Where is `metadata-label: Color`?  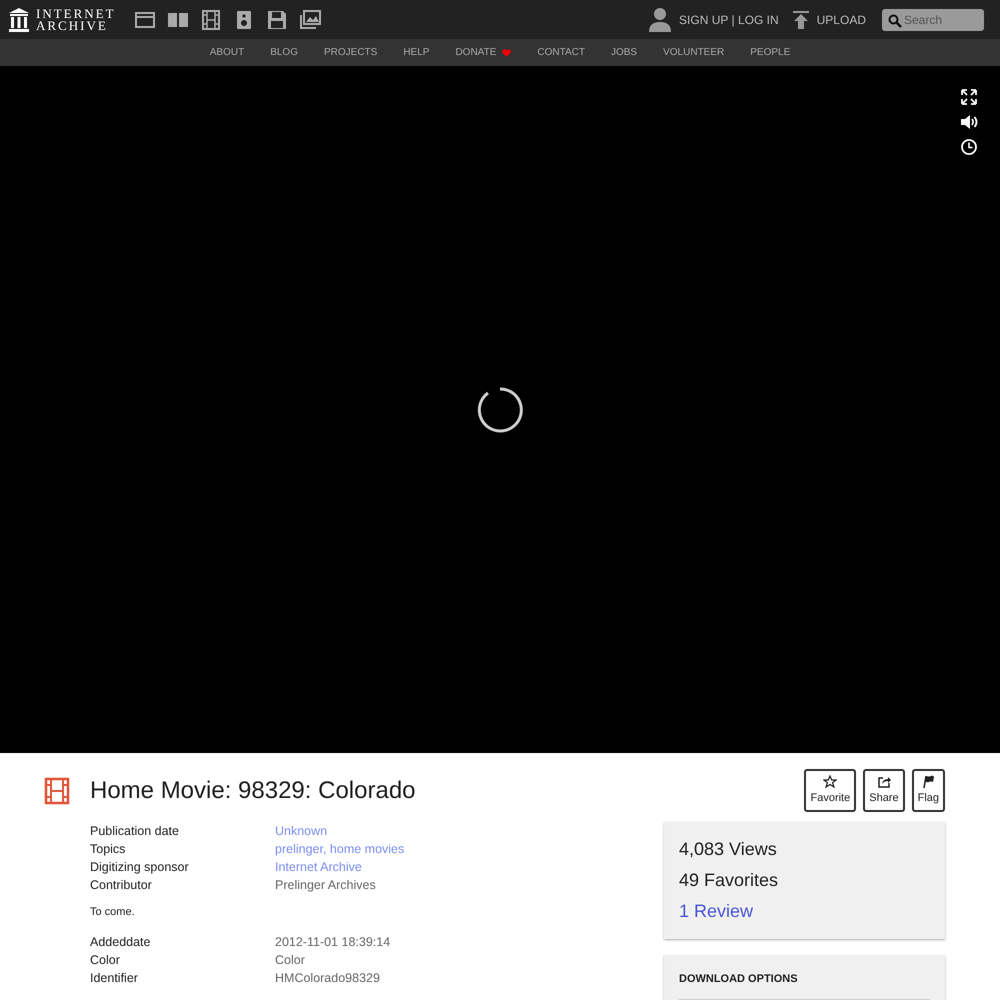 metadata-label: Color is located at coordinates (105, 960).